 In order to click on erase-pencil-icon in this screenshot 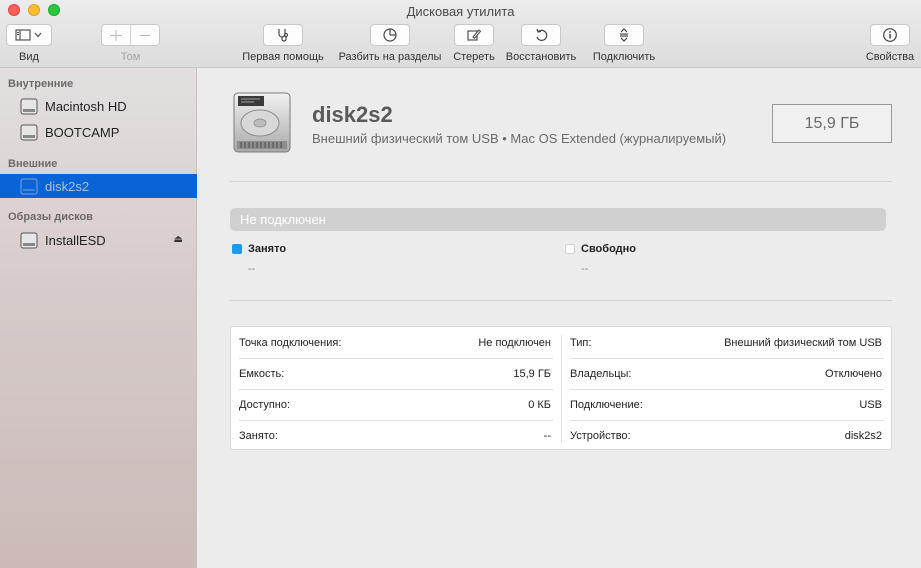, I will do `click(474, 35)`.